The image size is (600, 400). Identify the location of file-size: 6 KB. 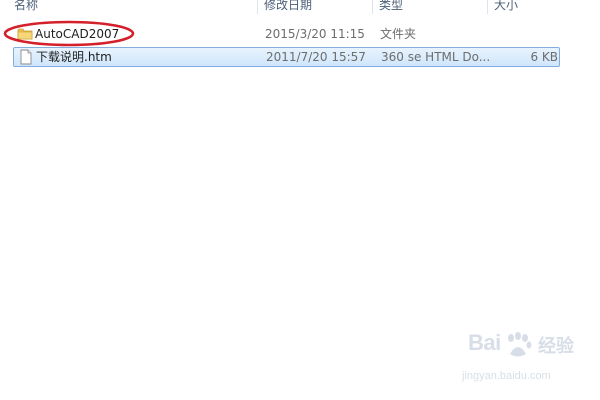
(544, 57).